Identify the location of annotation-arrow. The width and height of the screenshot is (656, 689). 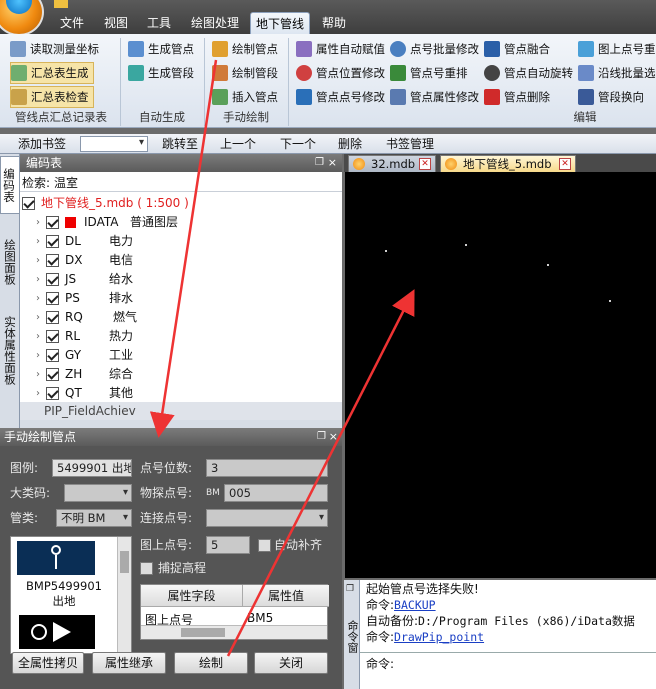
(183, 248).